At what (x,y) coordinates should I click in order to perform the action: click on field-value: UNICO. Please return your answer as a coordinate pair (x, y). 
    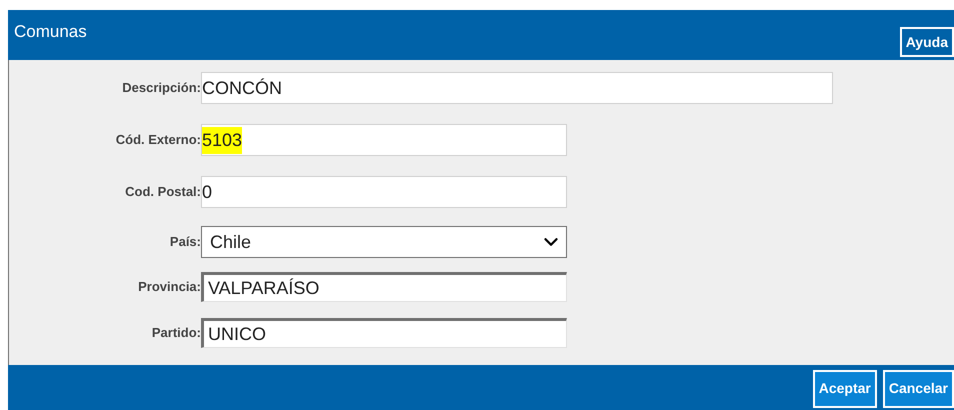
    Looking at the image, I should click on (237, 334).